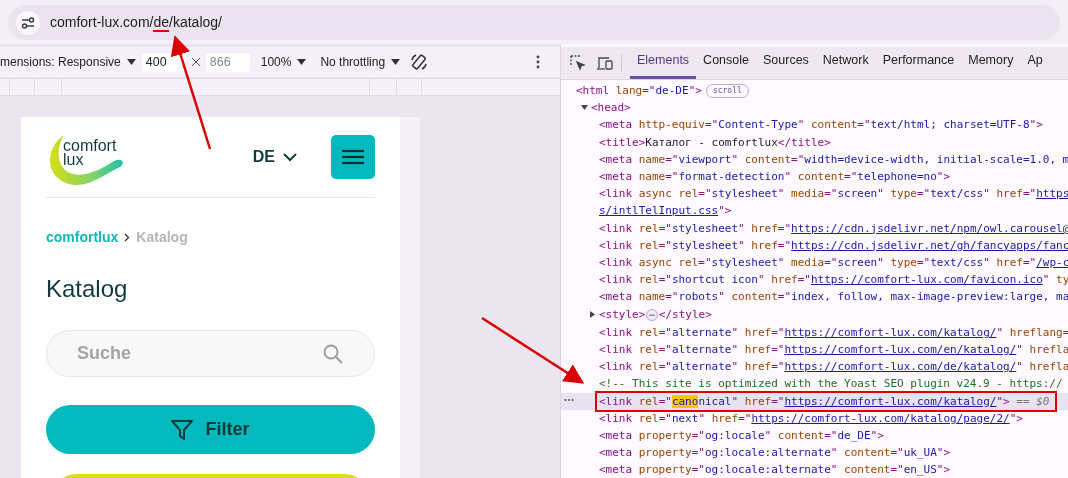  I want to click on code-line: <link rel="alternate" href="https://comfort-lux.com/de/katalog/" hrefla, so click(833, 367).